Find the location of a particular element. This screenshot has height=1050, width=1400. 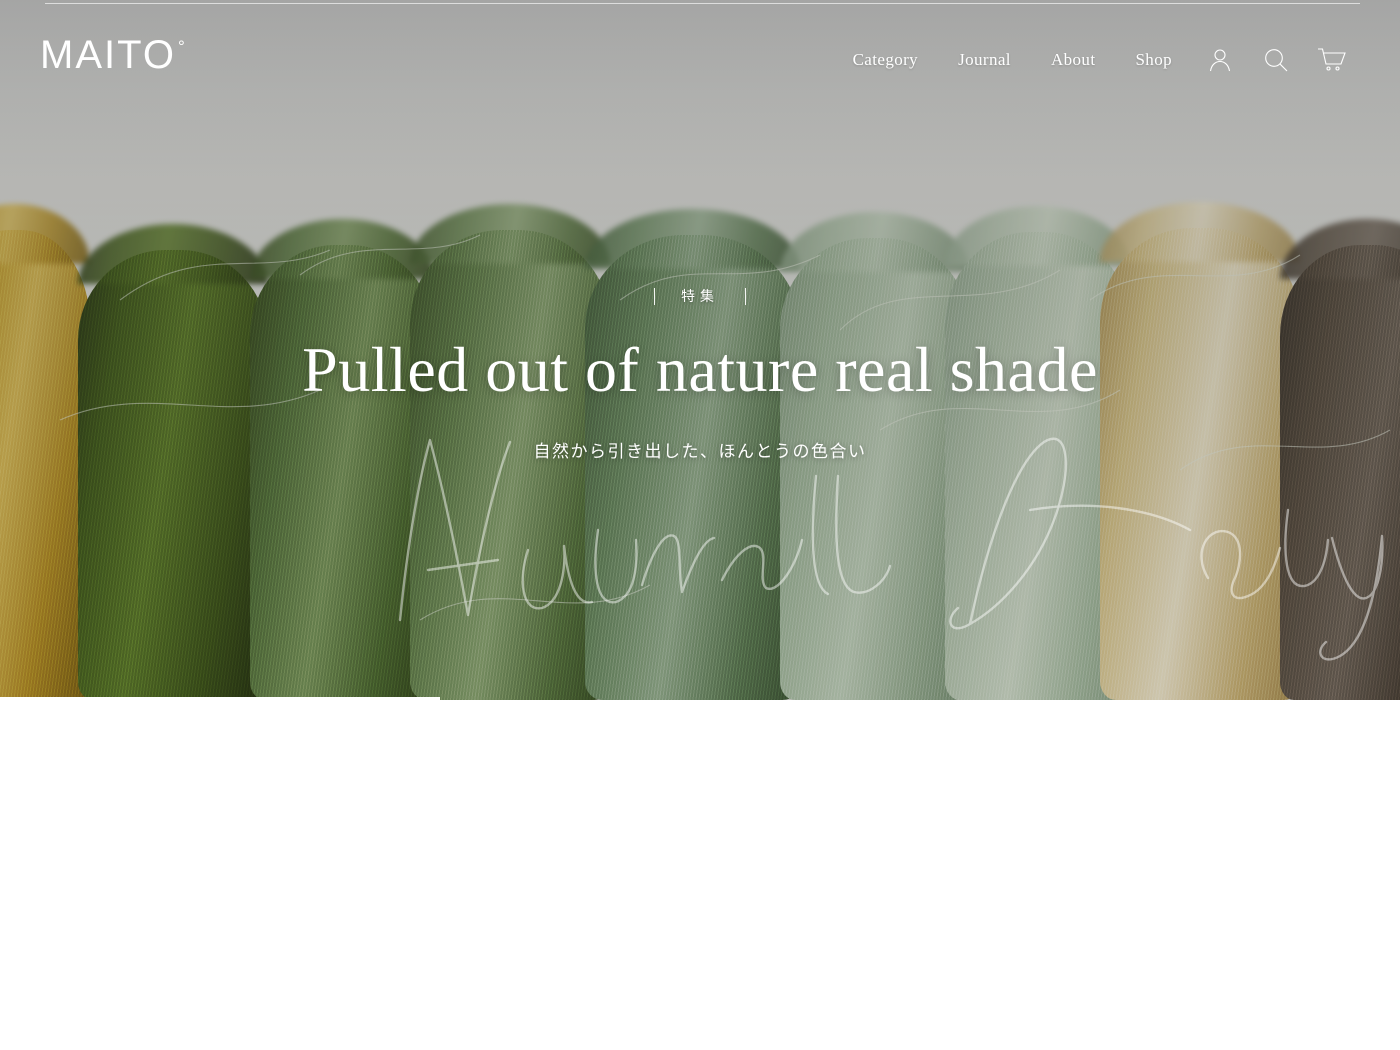

cart-icon is located at coordinates (1332, 60).